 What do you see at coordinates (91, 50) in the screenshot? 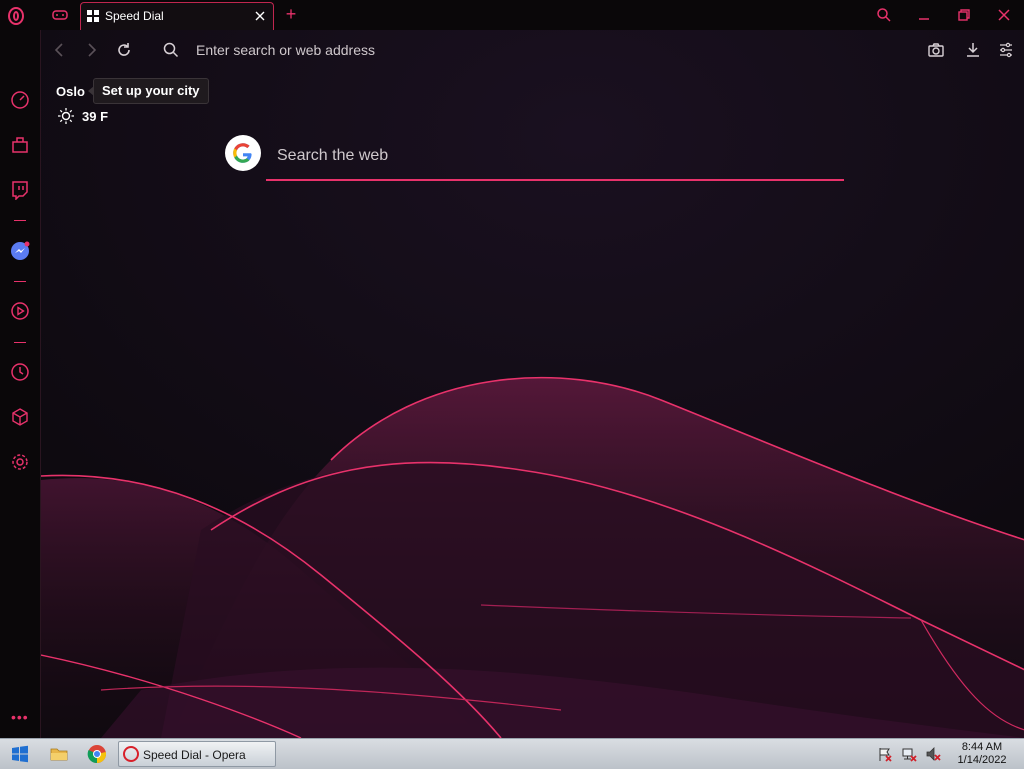
I see `forward-icon` at bounding box center [91, 50].